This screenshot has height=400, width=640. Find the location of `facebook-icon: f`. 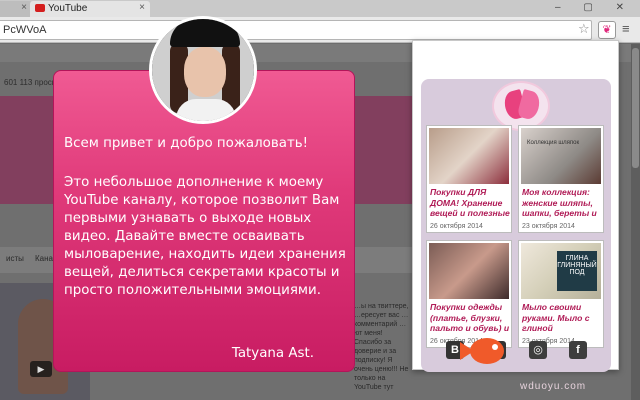

facebook-icon: f is located at coordinates (578, 350).